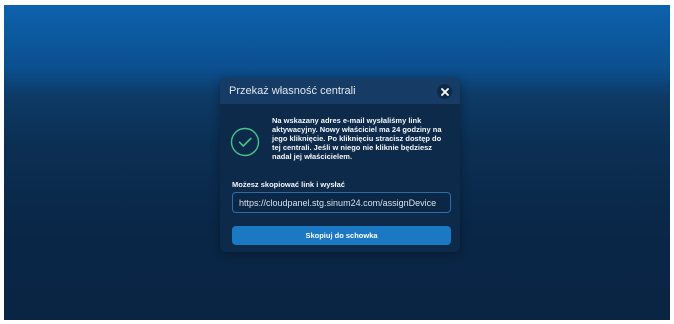 The image size is (674, 324). I want to click on close-icon, so click(444, 91).